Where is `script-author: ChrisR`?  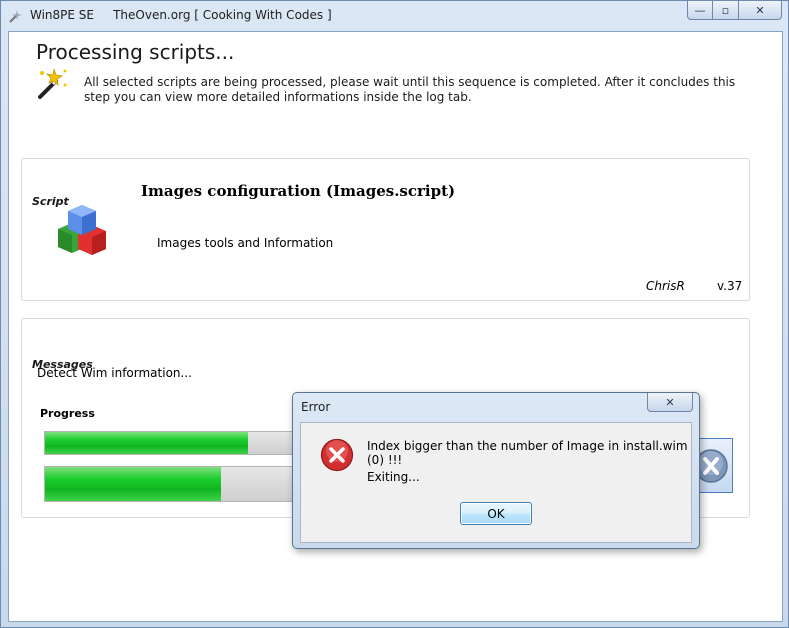
script-author: ChrisR is located at coordinates (665, 286).